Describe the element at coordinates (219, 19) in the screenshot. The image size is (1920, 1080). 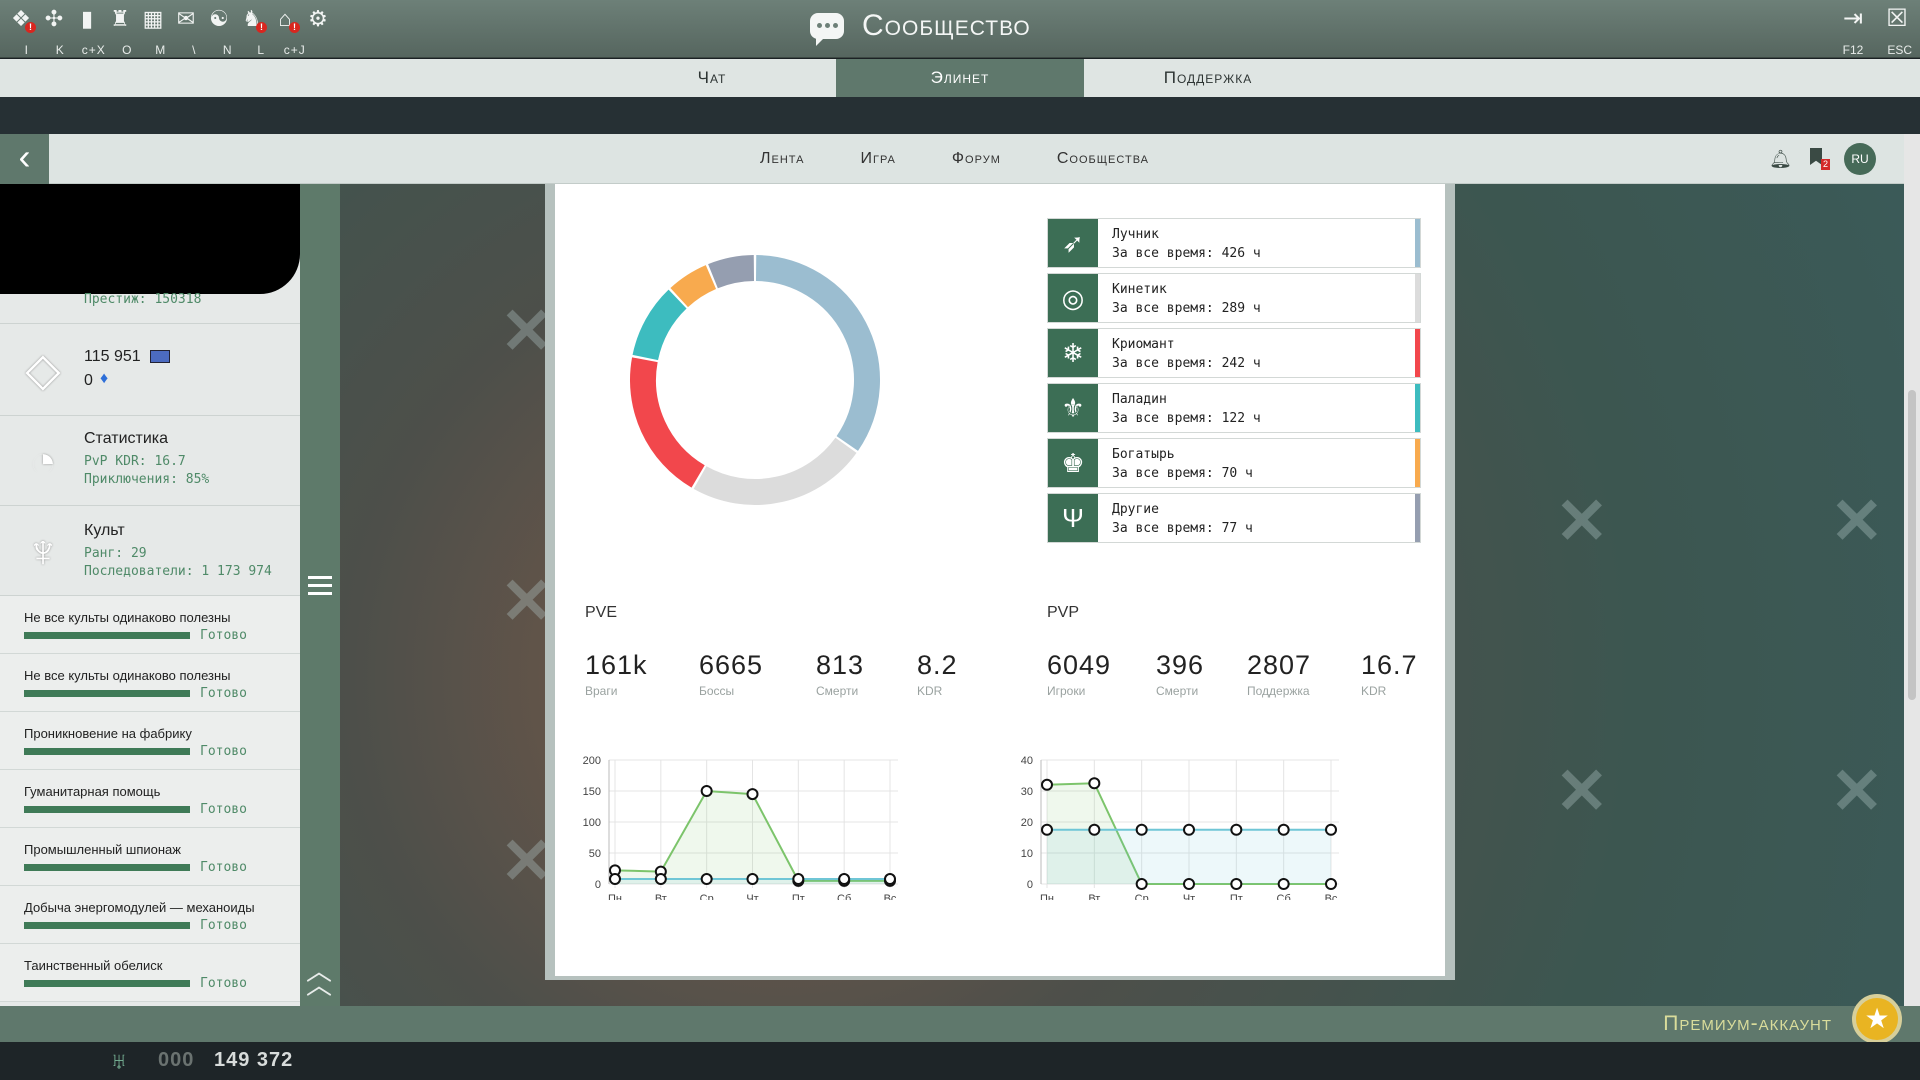
I see `handshake-icon: ☯` at that location.